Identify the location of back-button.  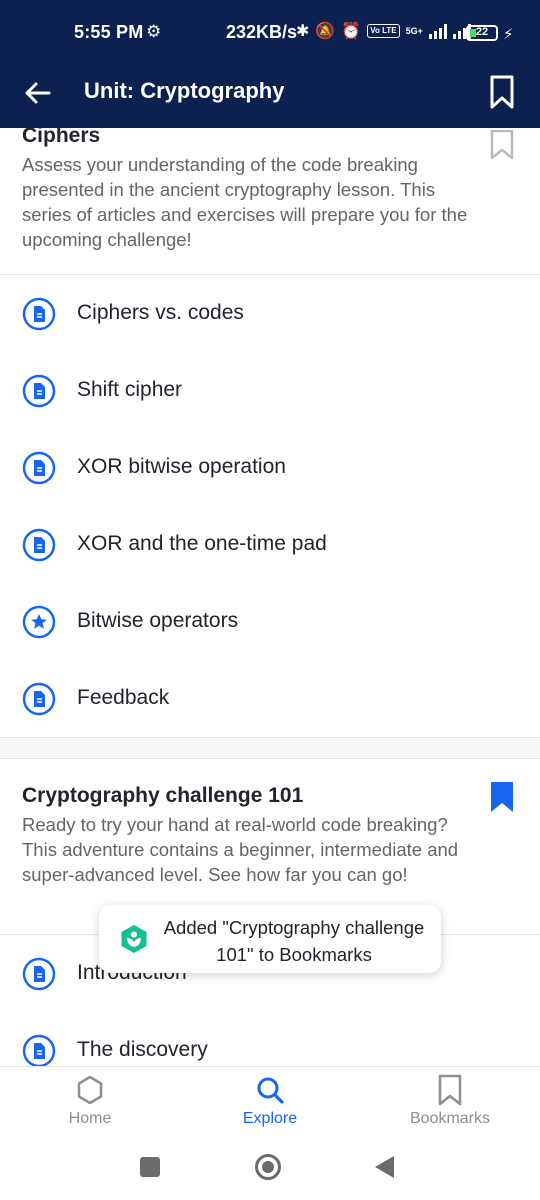
(384, 1167).